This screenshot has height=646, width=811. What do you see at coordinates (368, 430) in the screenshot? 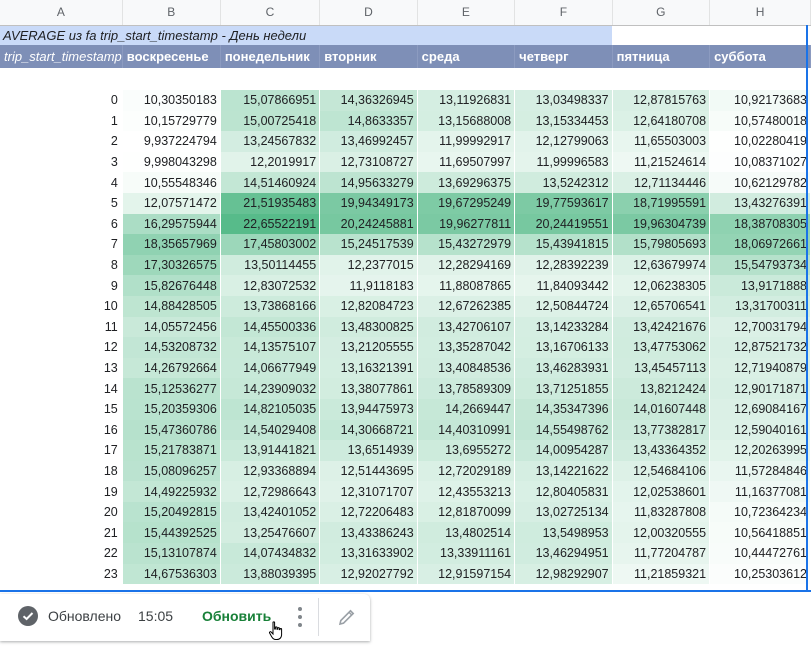
I see `value-cell: 14,30668721` at bounding box center [368, 430].